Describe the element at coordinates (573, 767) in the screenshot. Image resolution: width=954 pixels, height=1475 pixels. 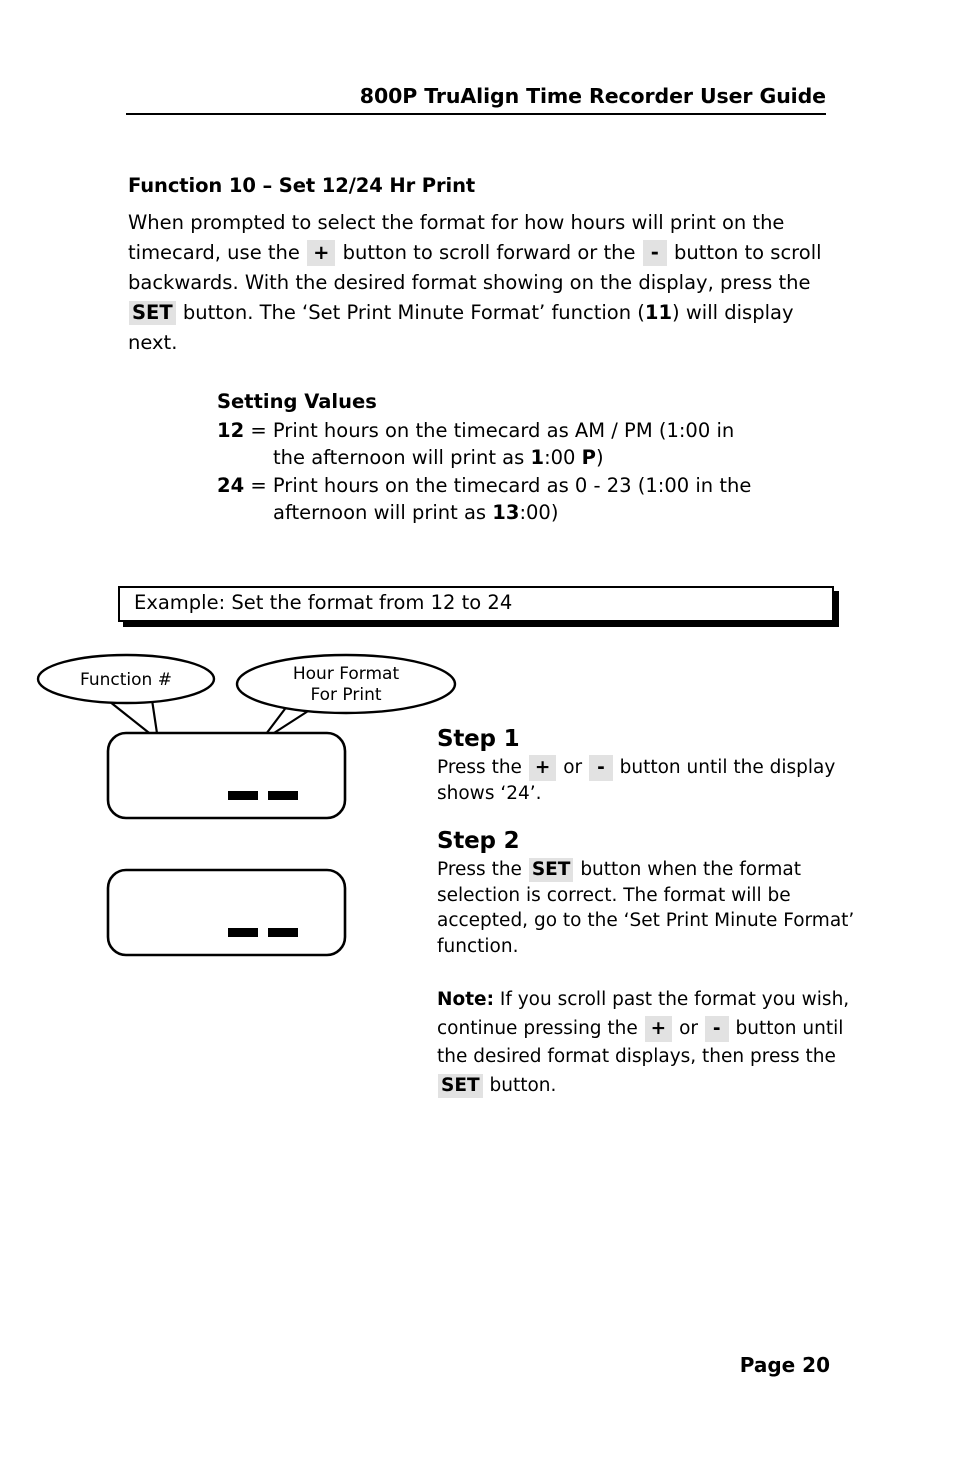
I see `step-1-text-part-2: or` at that location.